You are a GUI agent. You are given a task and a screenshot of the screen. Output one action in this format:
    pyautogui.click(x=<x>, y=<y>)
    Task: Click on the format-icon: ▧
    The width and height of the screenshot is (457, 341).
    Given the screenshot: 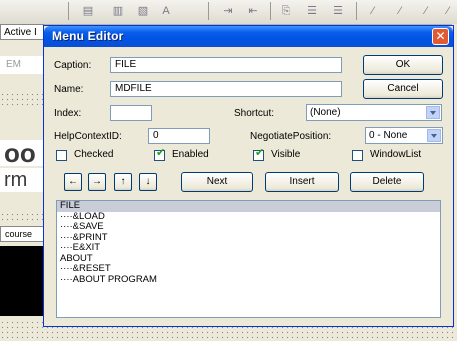 What is the action you would take?
    pyautogui.click(x=143, y=11)
    